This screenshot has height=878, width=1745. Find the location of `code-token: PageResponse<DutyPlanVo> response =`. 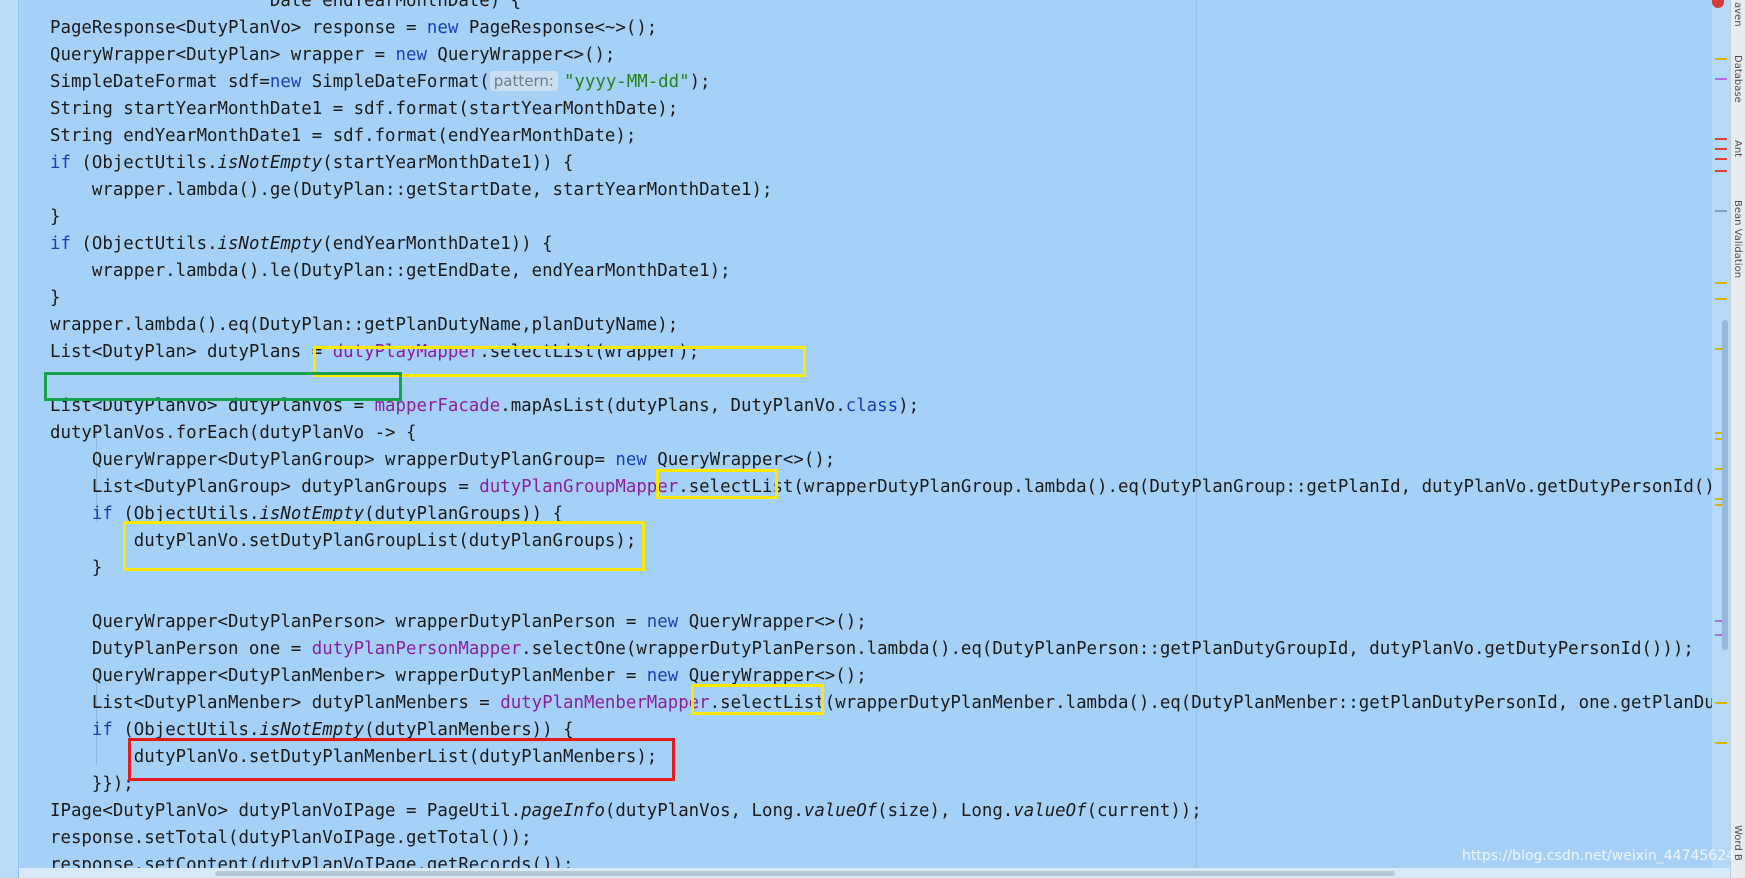

code-token: PageResponse<DutyPlanVo> response = is located at coordinates (238, 28).